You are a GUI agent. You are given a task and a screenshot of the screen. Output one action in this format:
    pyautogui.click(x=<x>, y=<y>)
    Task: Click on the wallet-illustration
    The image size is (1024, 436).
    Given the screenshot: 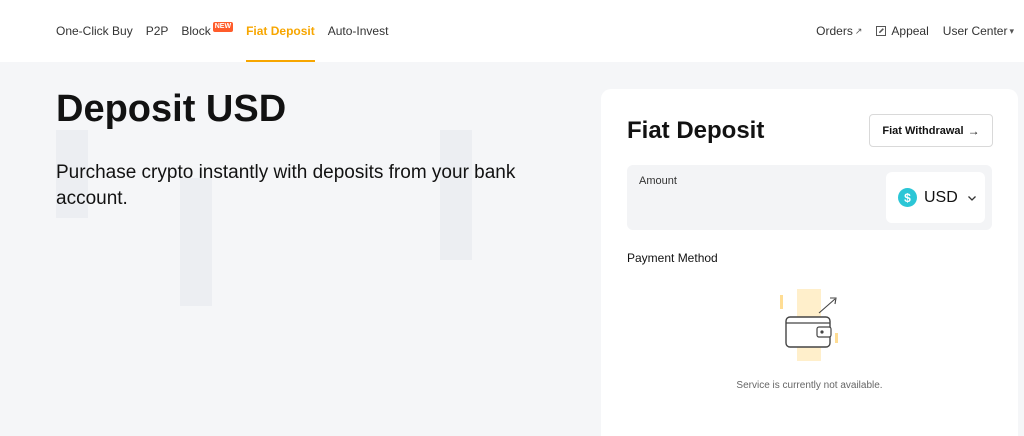 What is the action you would take?
    pyautogui.click(x=809, y=325)
    